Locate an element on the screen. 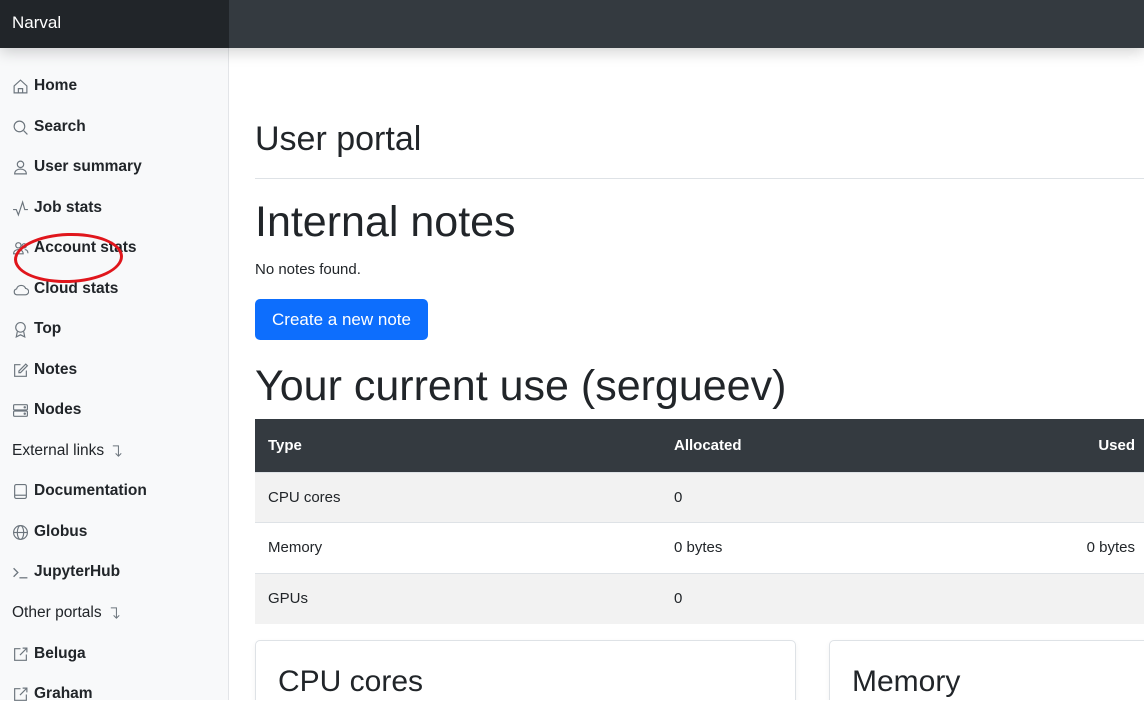 This screenshot has height=706, width=1144. memory-card: Memory is located at coordinates (986, 670).